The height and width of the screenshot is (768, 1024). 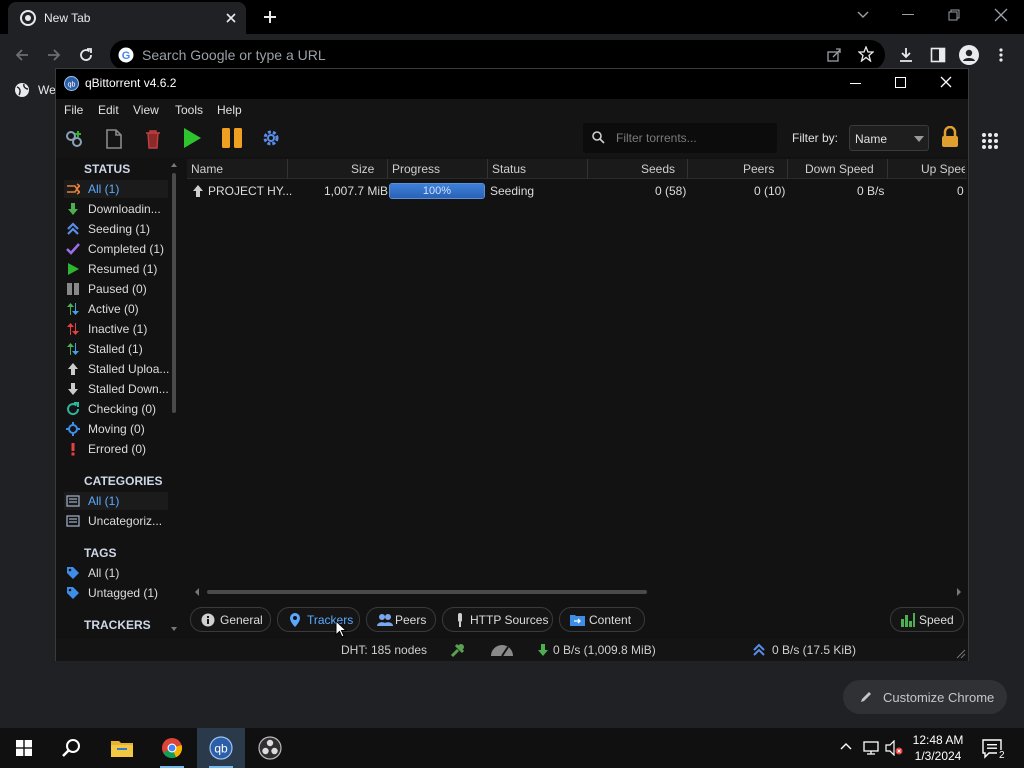 I want to click on sidebar-item-checking-0: Checking (0), so click(x=116, y=409).